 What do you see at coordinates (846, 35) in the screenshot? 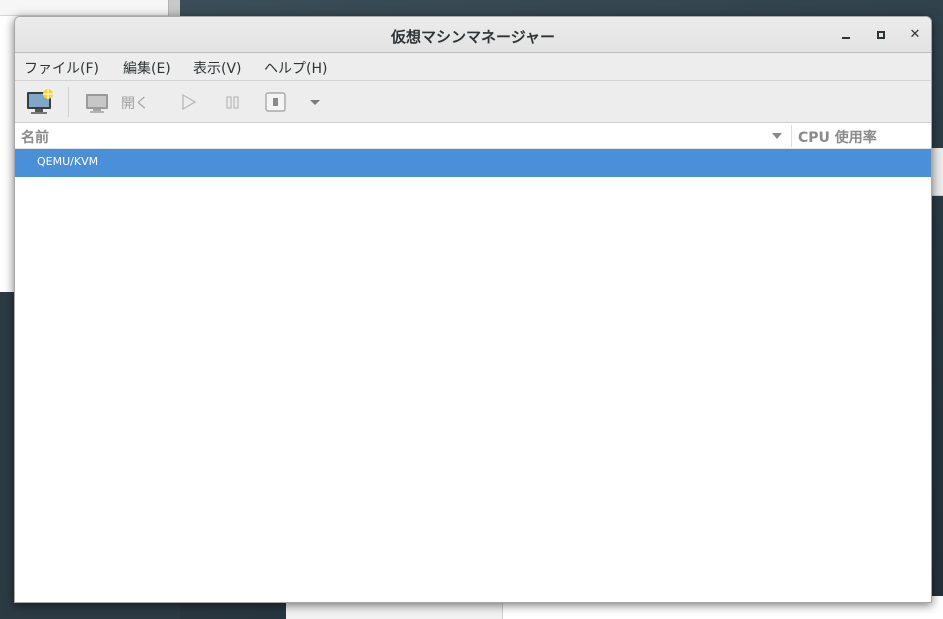
I see `minimize-button` at bounding box center [846, 35].